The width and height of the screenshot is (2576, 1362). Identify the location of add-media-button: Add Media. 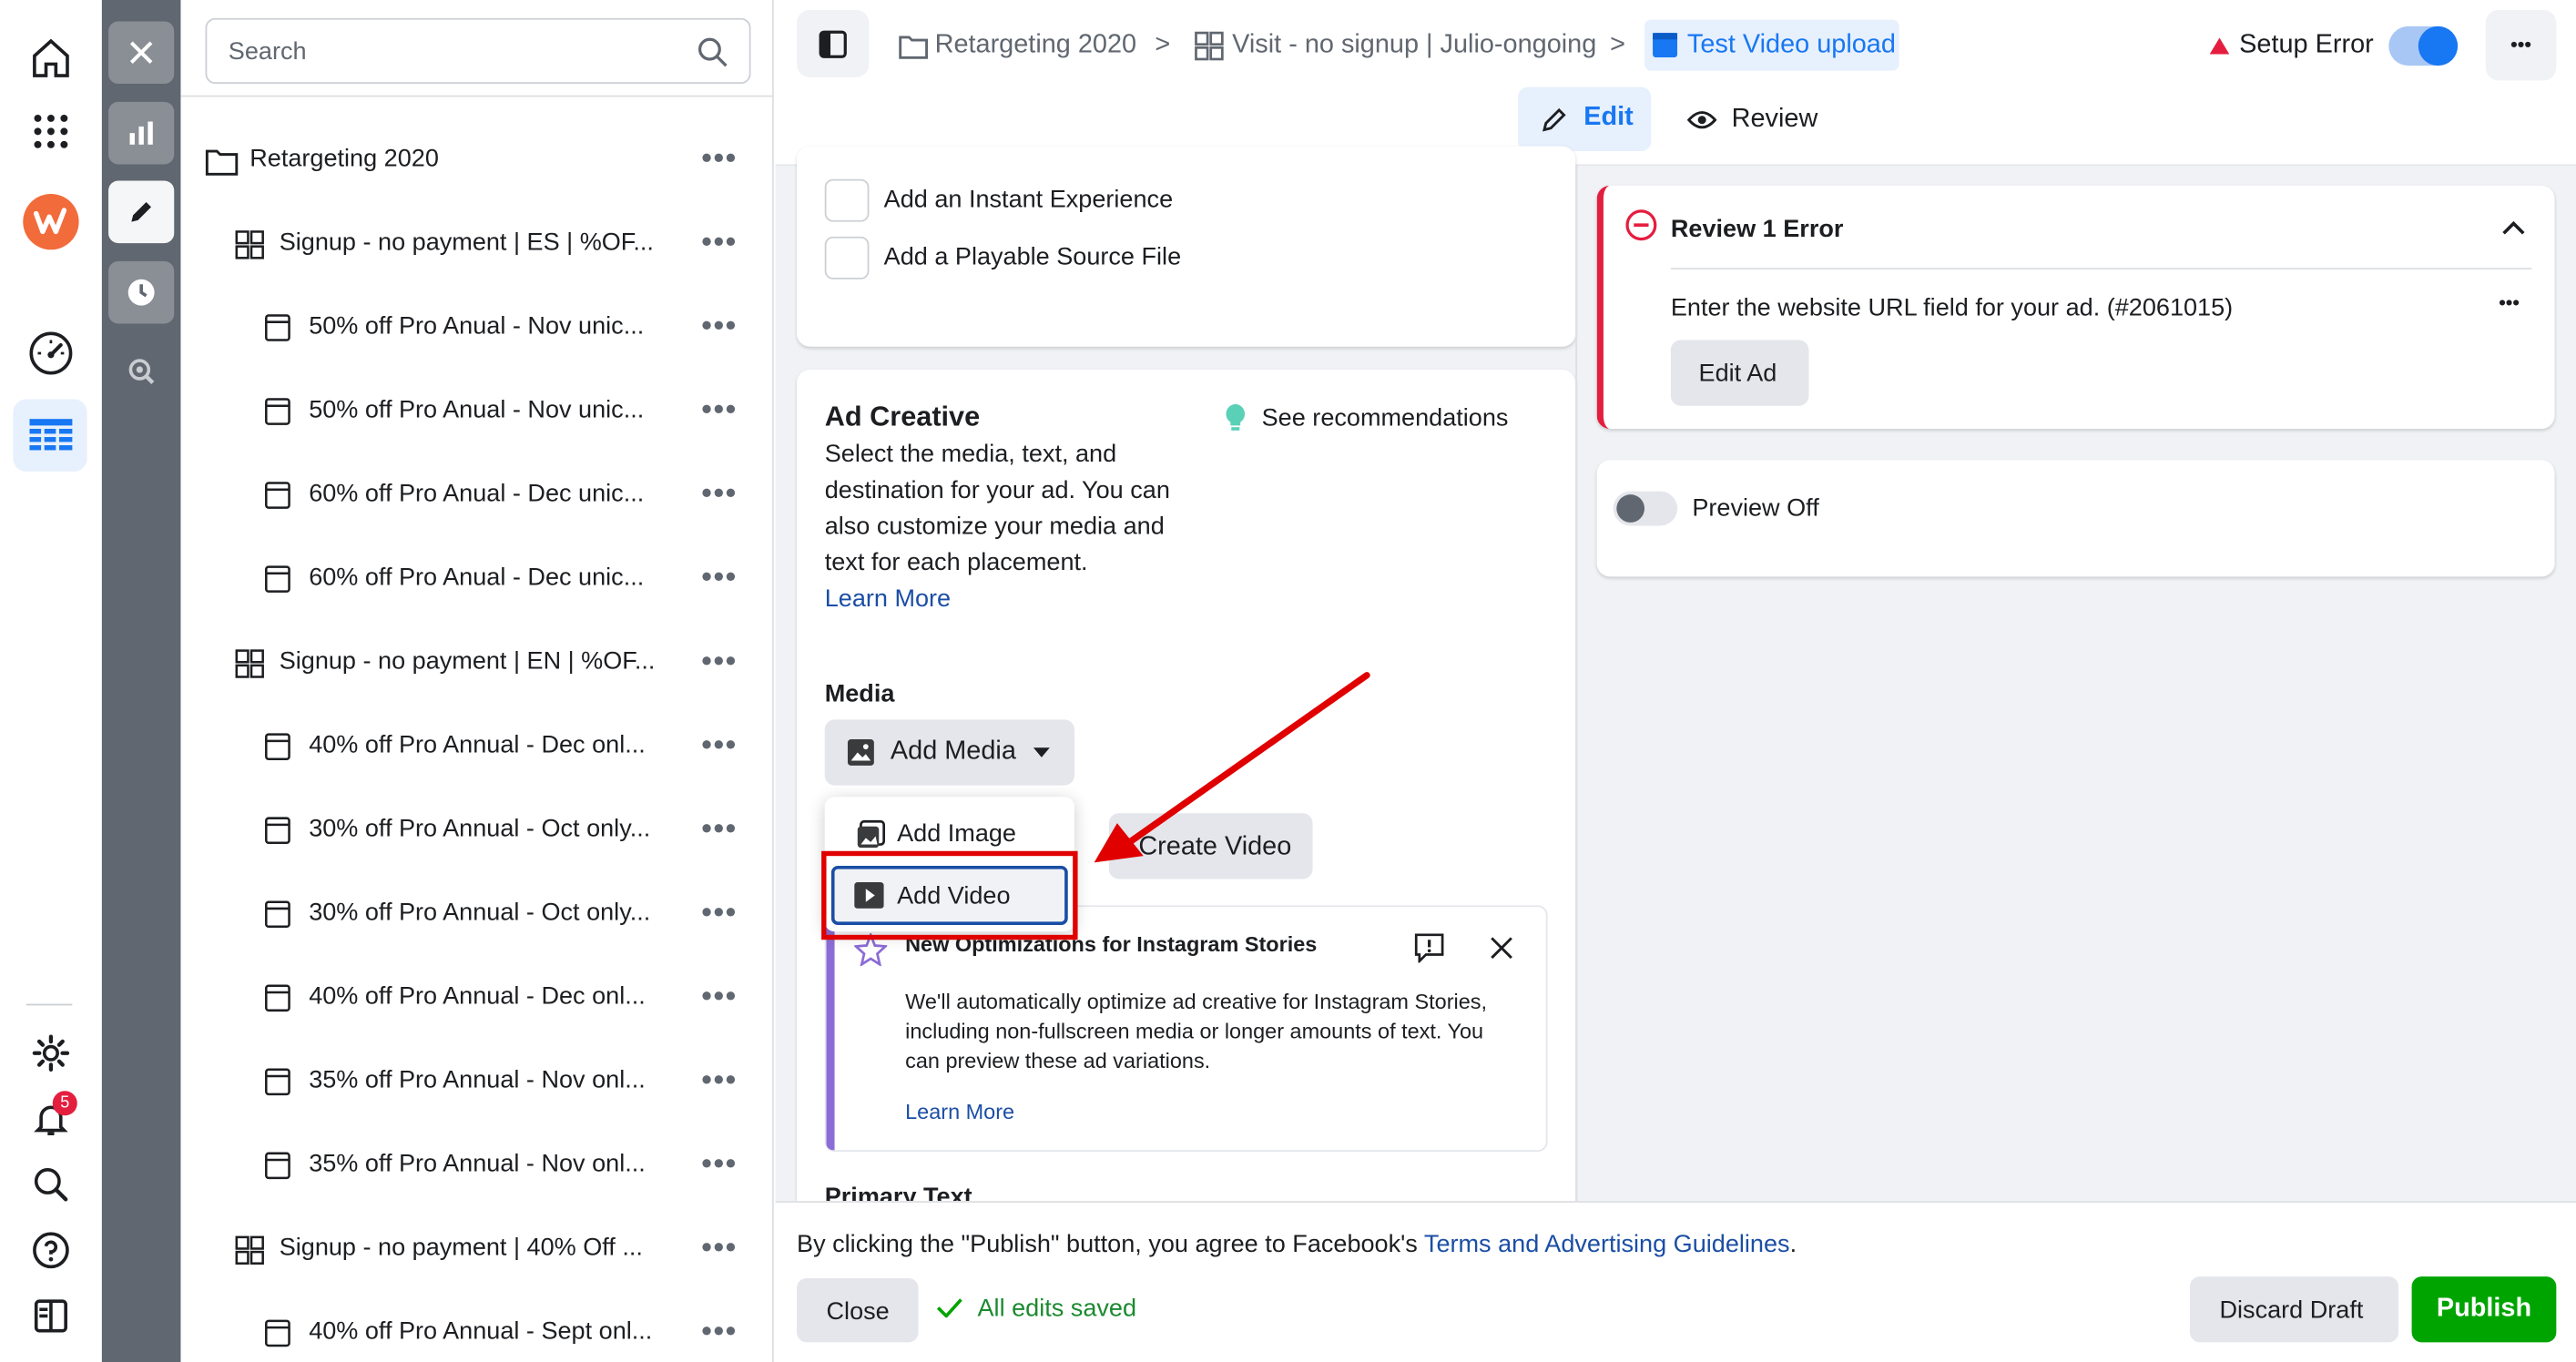
(949, 753).